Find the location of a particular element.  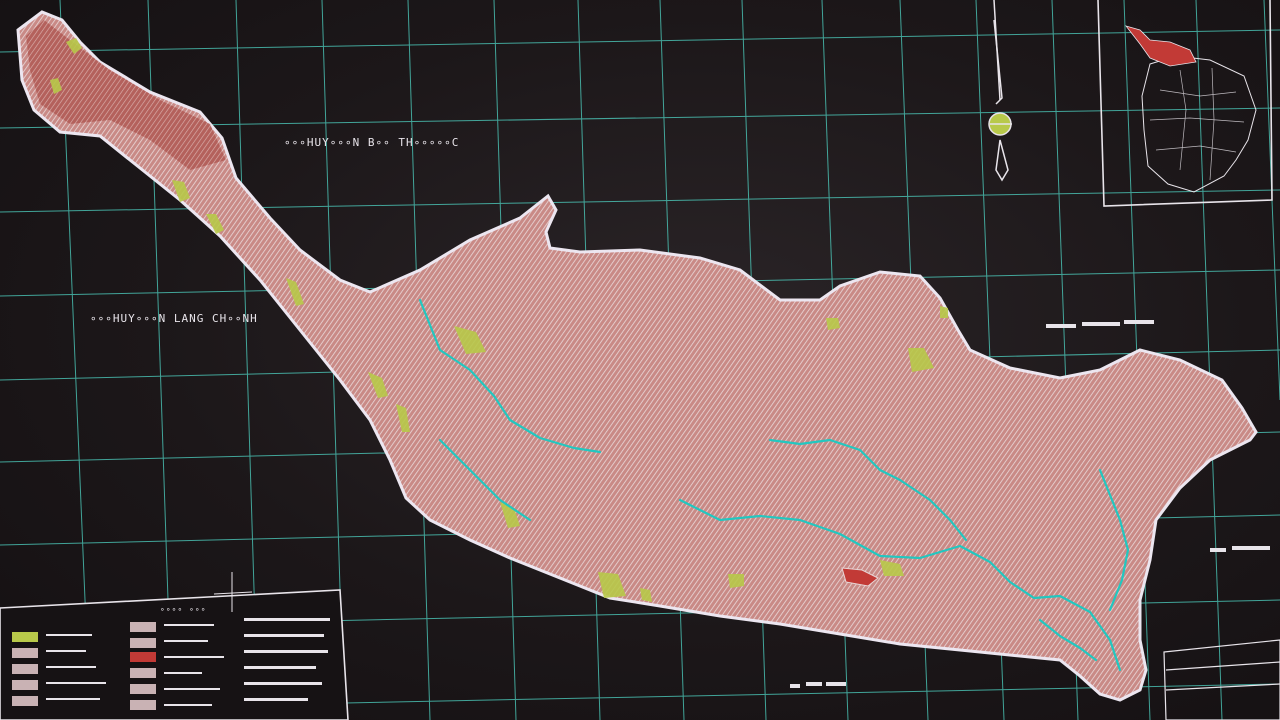

legend-panel: ∘∘∘∘ ∘∘∘ is located at coordinates (174, 646).